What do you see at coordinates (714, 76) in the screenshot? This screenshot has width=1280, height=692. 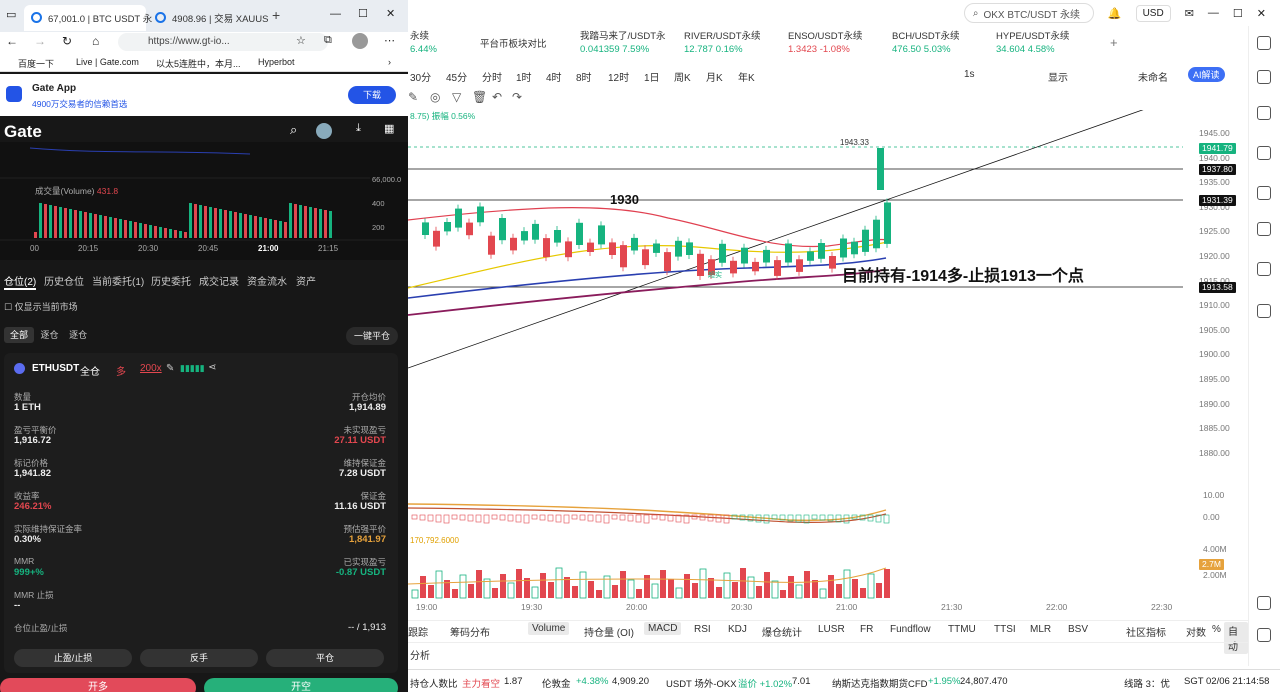 I see `tf-item: 月K` at bounding box center [714, 76].